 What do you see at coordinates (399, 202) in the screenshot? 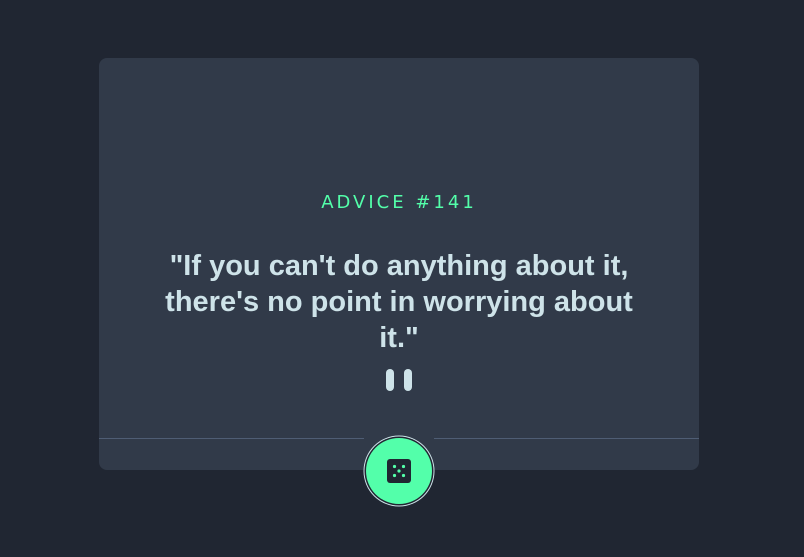
I see `advice-id: ADVICE #141` at bounding box center [399, 202].